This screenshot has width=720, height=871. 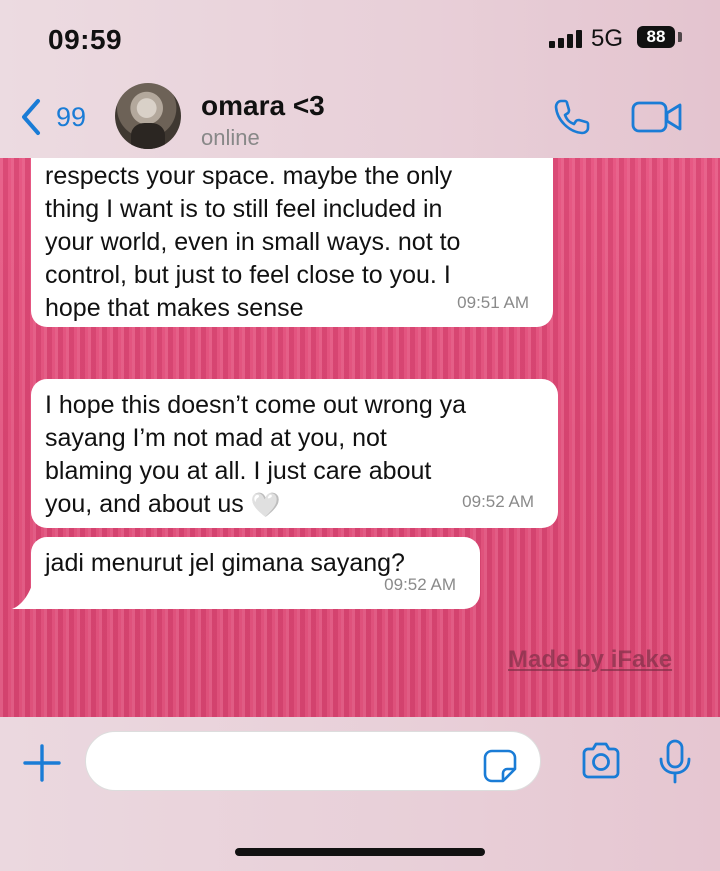 I want to click on unread-count: 99, so click(x=71, y=116).